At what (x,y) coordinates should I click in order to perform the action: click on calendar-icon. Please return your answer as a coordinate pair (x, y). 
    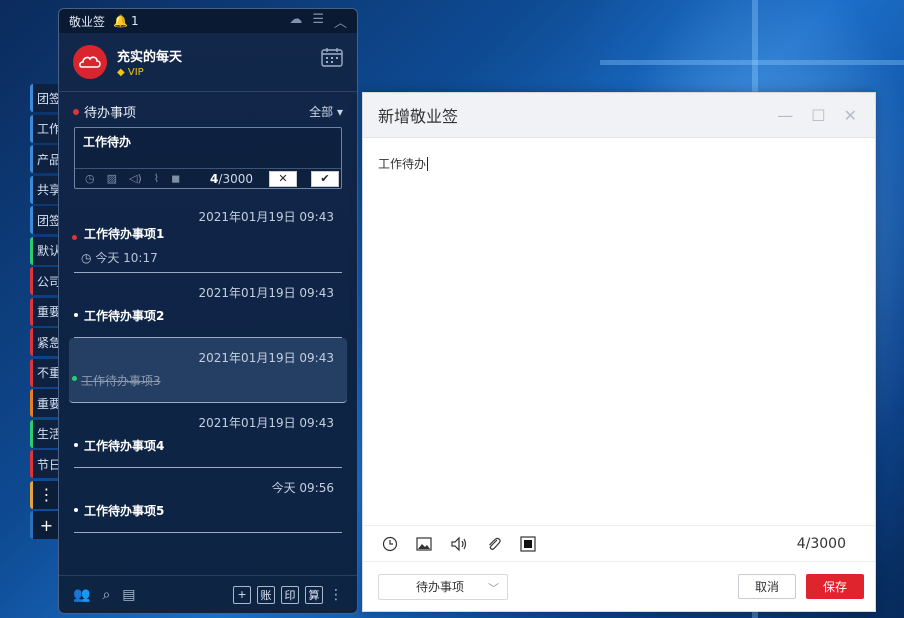
    Looking at the image, I should click on (332, 57).